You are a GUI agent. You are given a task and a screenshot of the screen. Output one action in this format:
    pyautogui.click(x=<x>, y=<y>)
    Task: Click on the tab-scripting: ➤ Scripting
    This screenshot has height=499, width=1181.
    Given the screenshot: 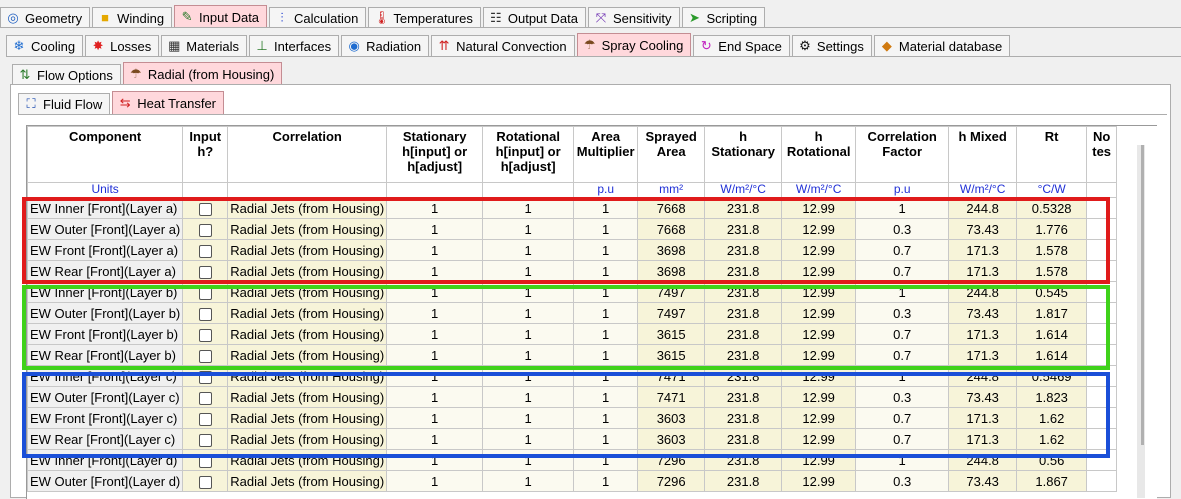 What is the action you would take?
    pyautogui.click(x=723, y=17)
    